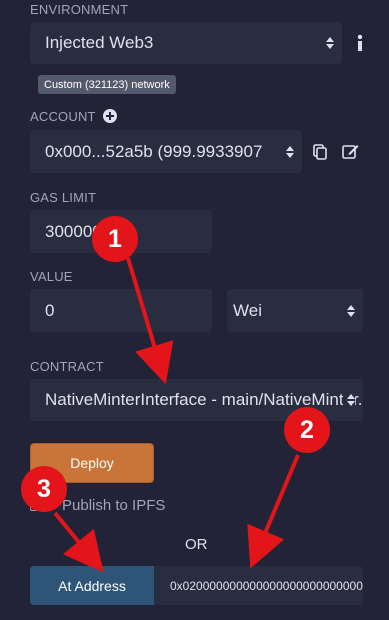 This screenshot has width=389, height=620. I want to click on marker-2: 2, so click(307, 430).